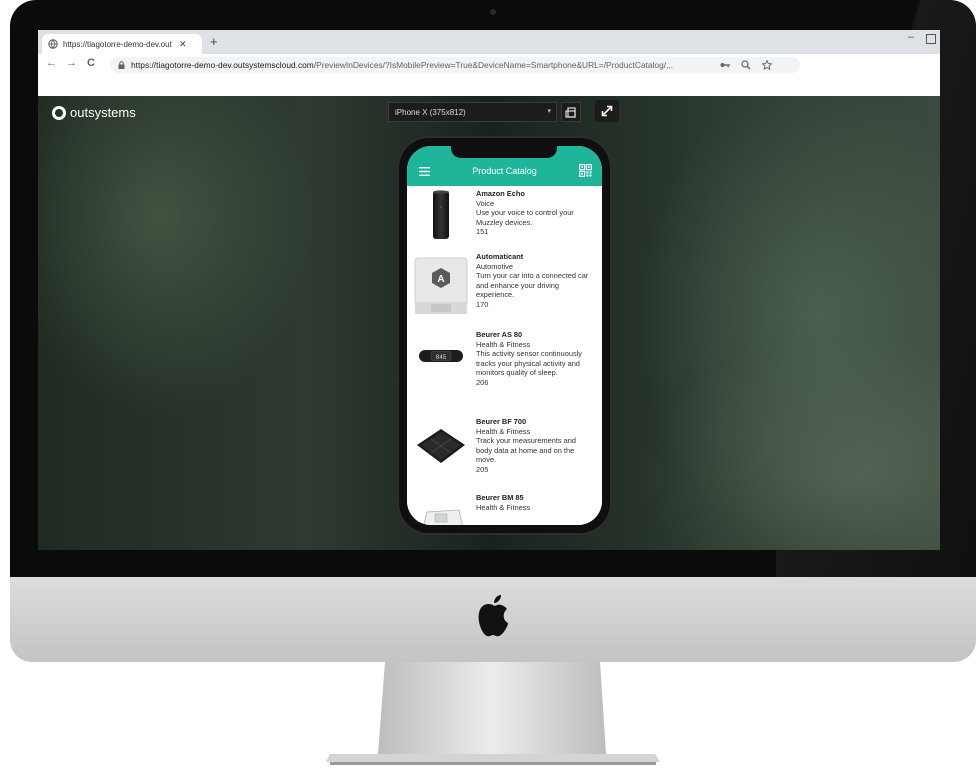  Describe the element at coordinates (493, 12) in the screenshot. I see `camera-dot` at that location.